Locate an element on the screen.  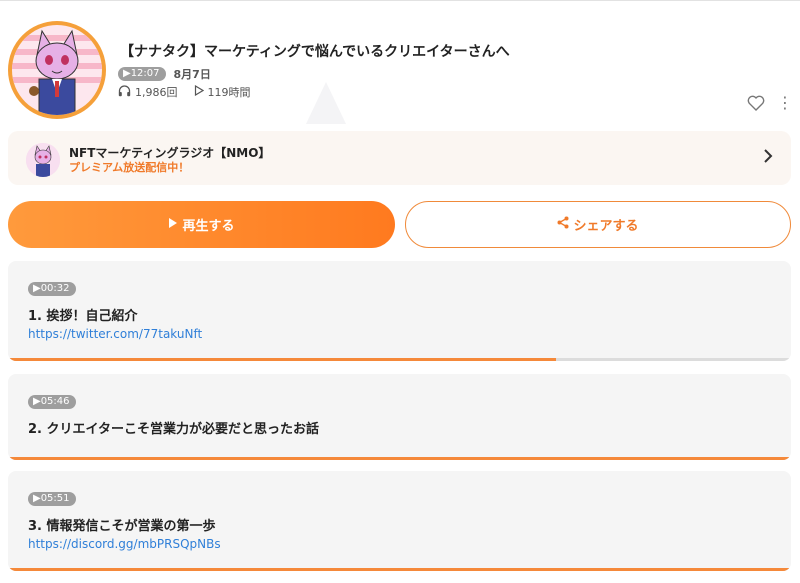
chapter-link: https://twitter.com/77takuNft is located at coordinates (115, 334).